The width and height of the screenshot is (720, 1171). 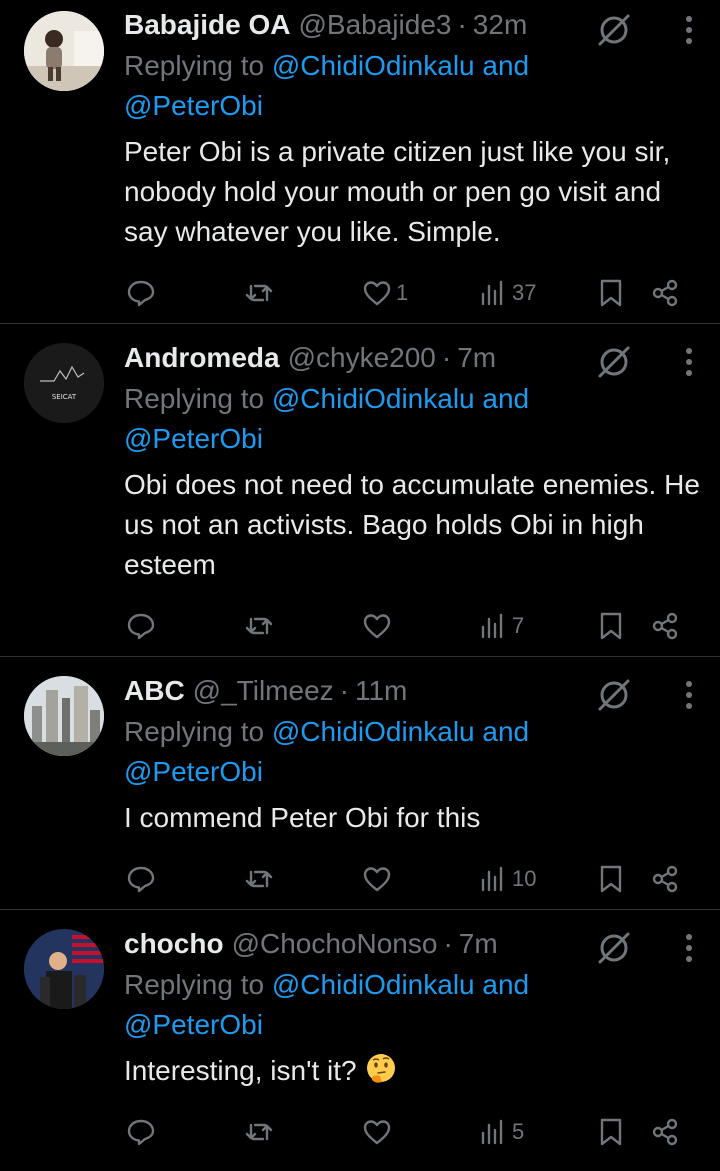 I want to click on tweet-text: Interesting, isn't it?, so click(x=412, y=1071).